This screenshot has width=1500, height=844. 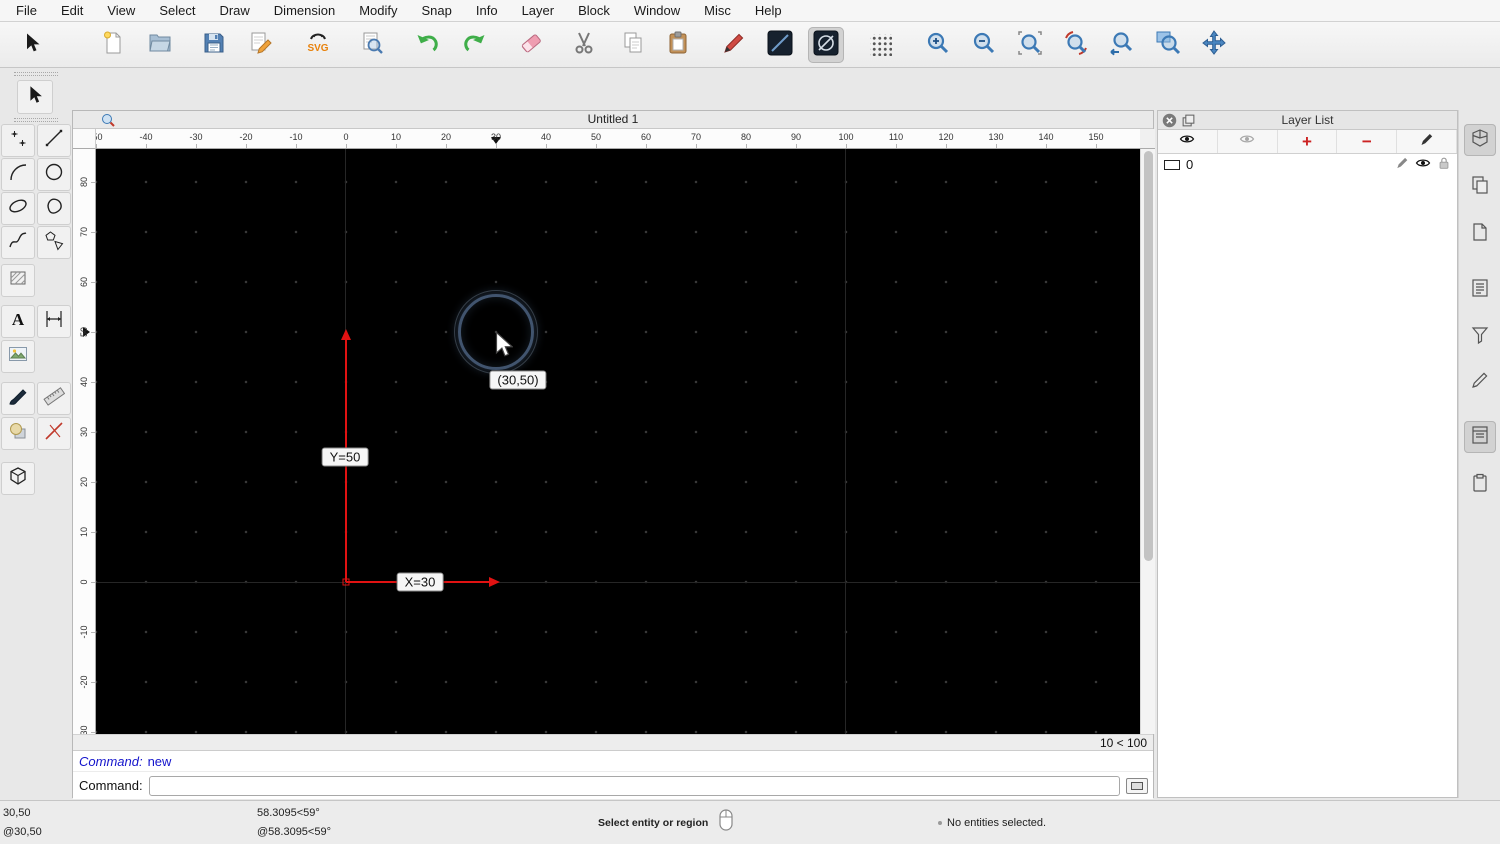 I want to click on pen-palette-toggle, so click(x=1480, y=382).